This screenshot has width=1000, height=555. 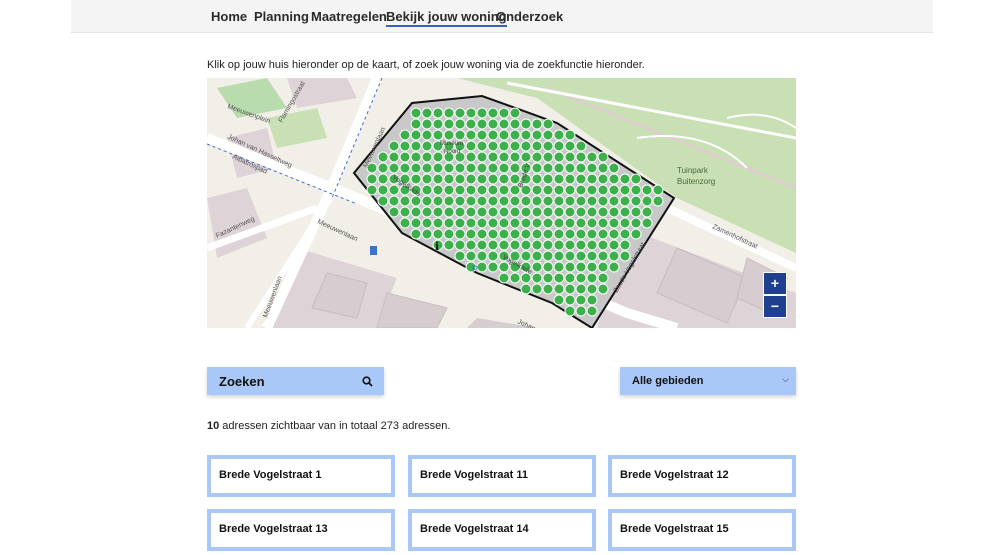 I want to click on nav-onderzoek: Onderzoek, so click(x=529, y=16).